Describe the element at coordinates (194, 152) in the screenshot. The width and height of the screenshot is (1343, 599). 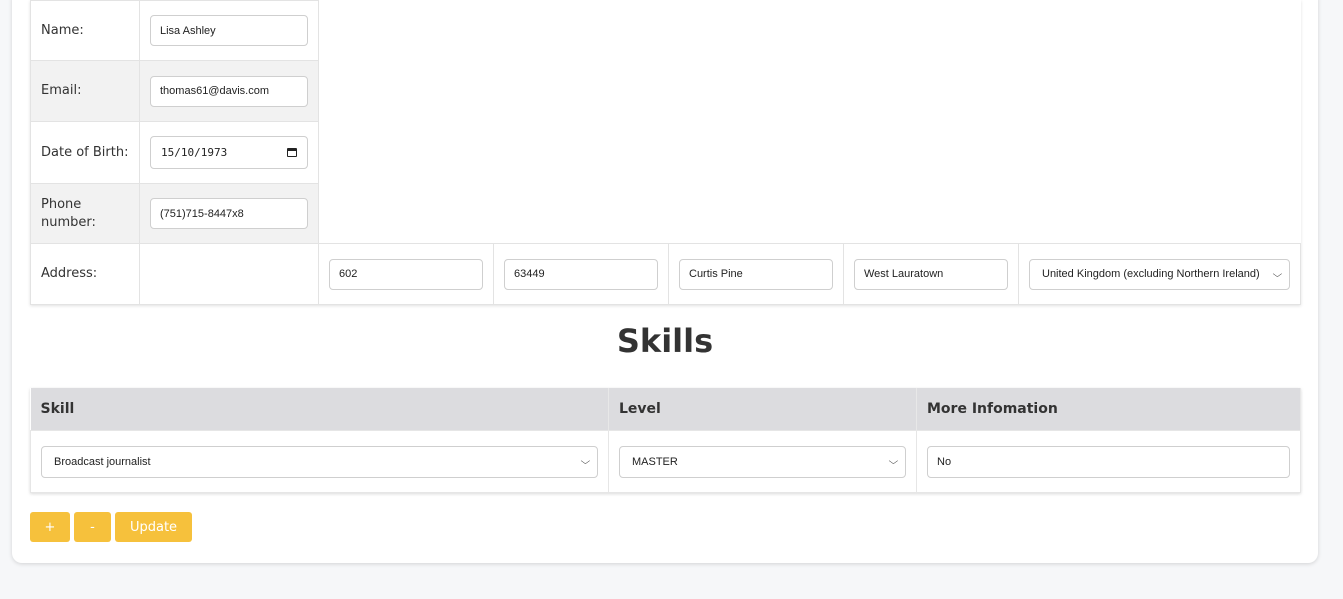
I see `dob-value: 15/10/1973` at that location.